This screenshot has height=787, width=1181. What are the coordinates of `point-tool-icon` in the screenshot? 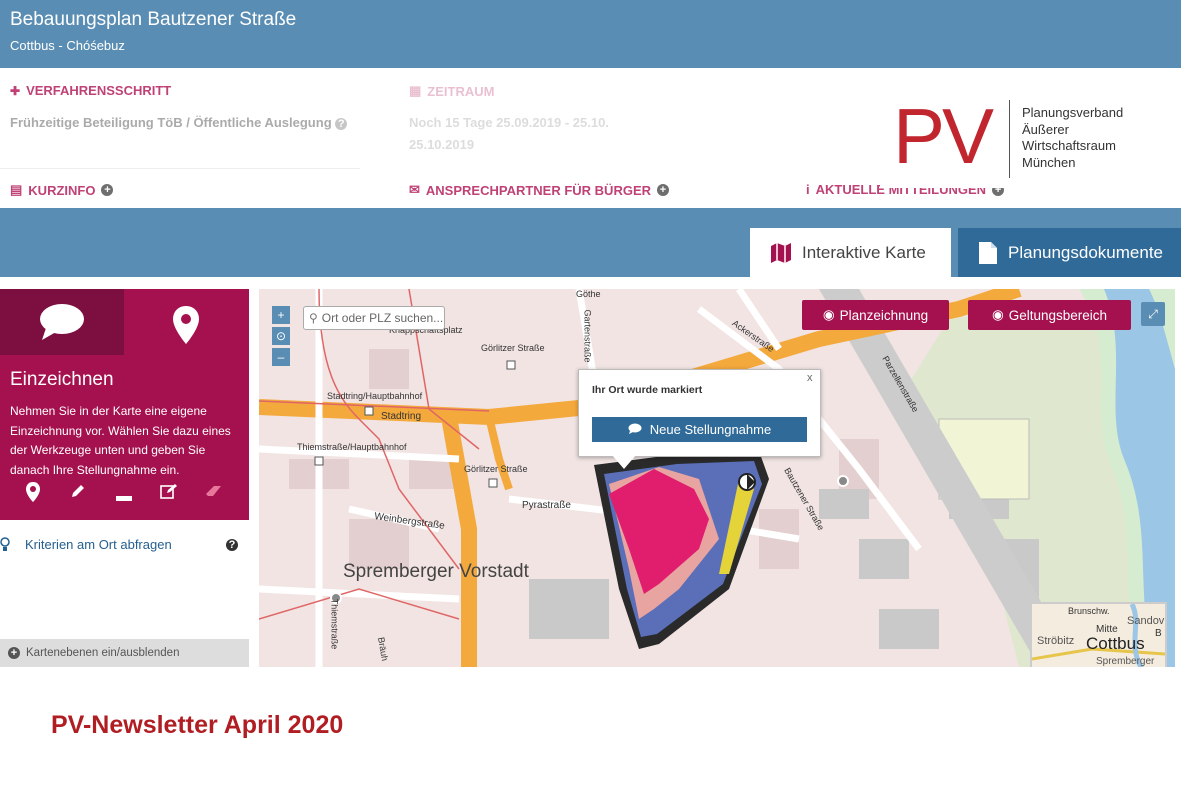 It's located at (33, 494).